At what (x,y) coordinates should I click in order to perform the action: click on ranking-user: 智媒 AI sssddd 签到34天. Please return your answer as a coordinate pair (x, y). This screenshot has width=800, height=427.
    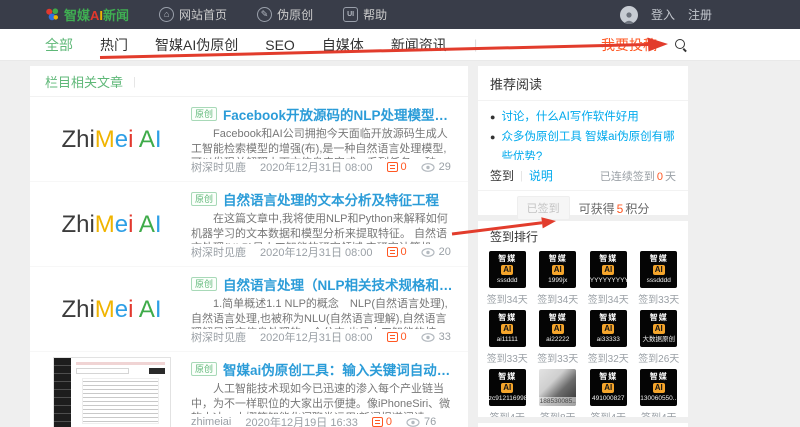
    Looking at the image, I should click on (507, 278).